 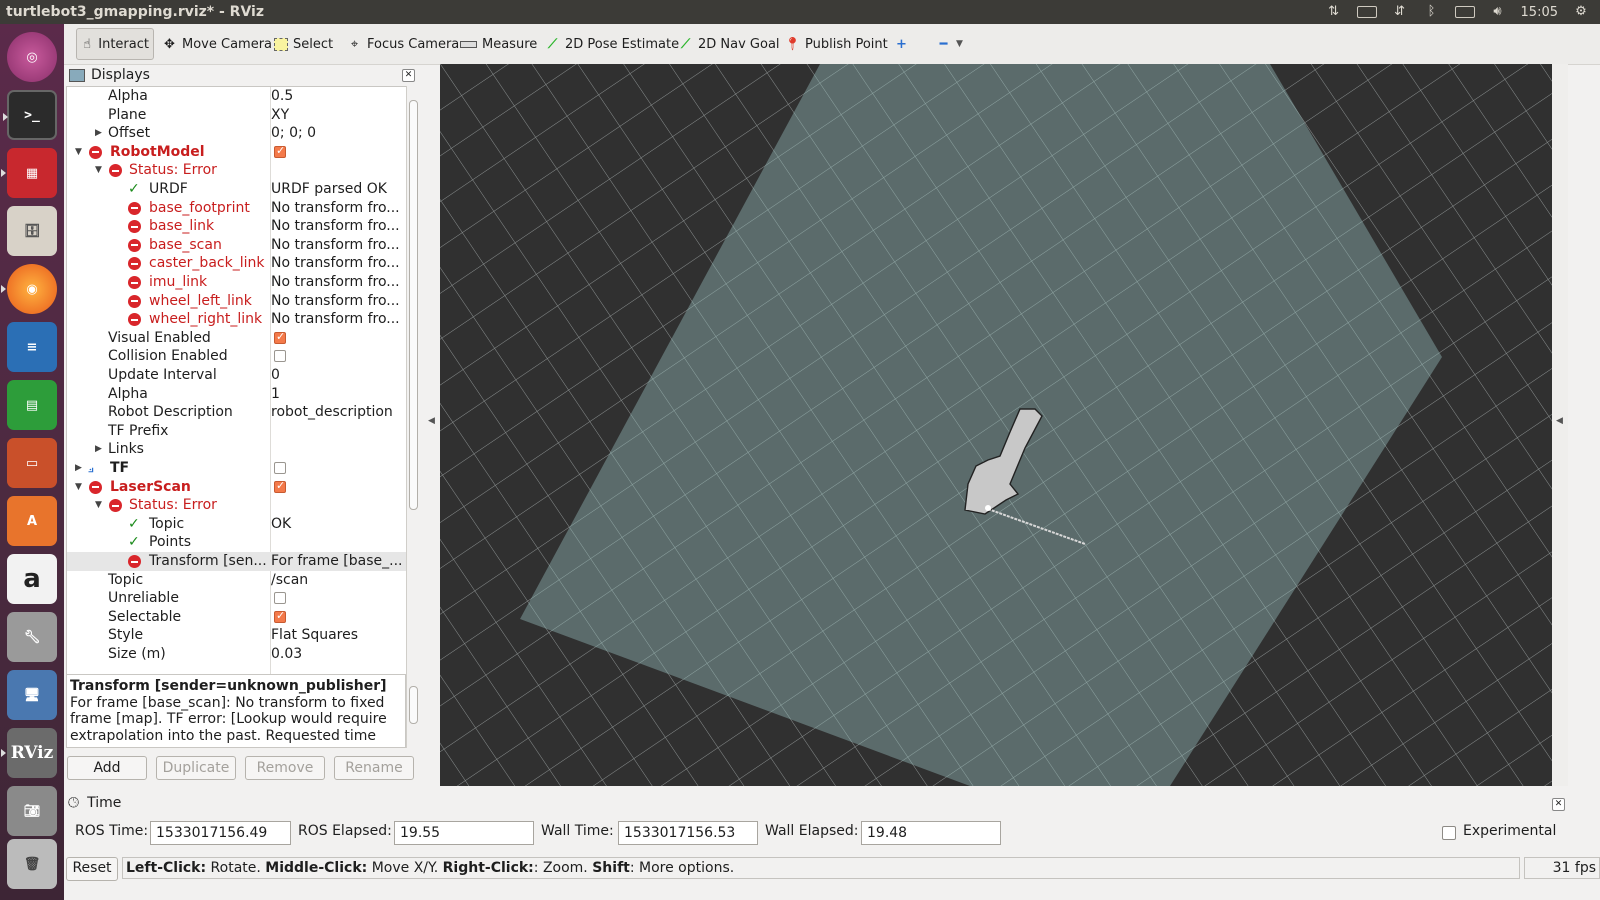 I want to click on transfer-icon: ⇵, so click(x=1400, y=12).